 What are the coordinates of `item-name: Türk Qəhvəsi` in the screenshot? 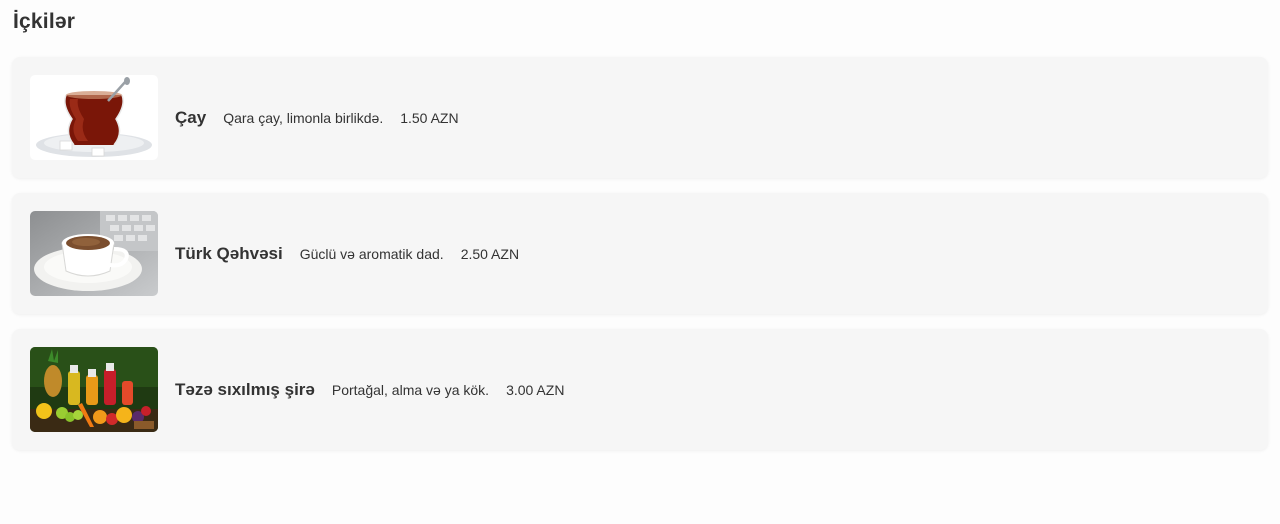 It's located at (229, 253).